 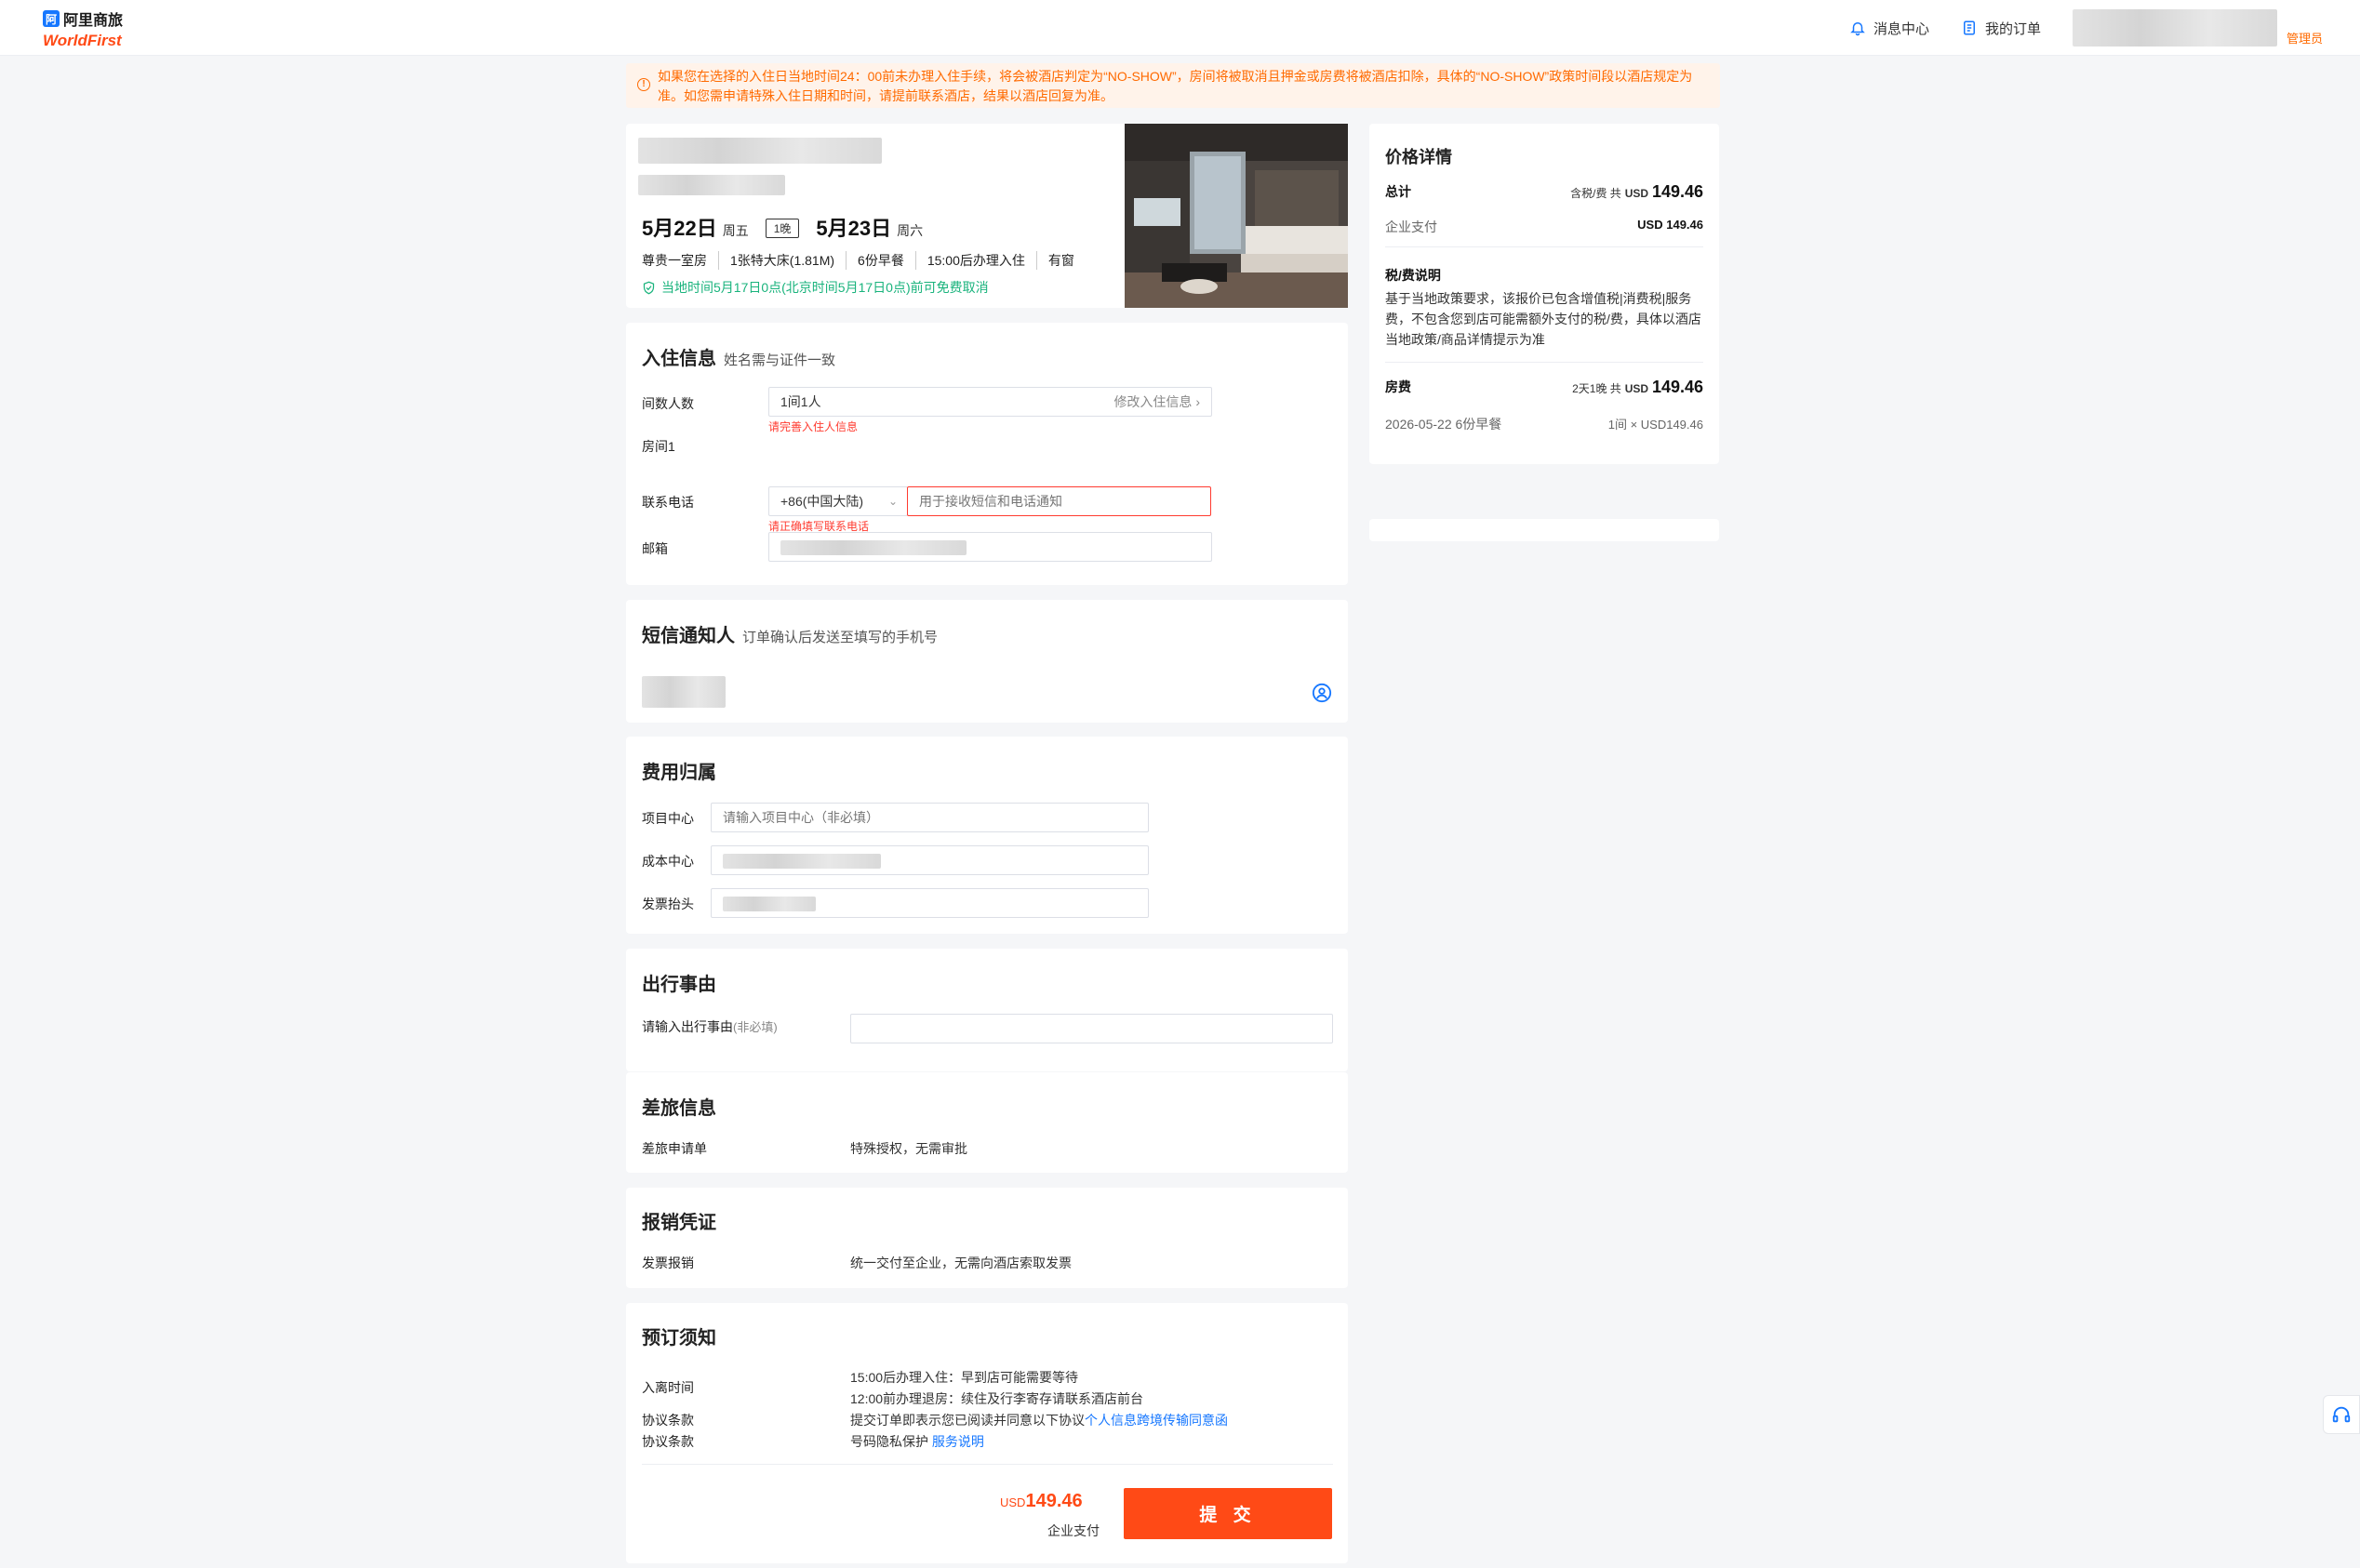 What do you see at coordinates (782, 228) in the screenshot?
I see `nights-badge: 1晚` at bounding box center [782, 228].